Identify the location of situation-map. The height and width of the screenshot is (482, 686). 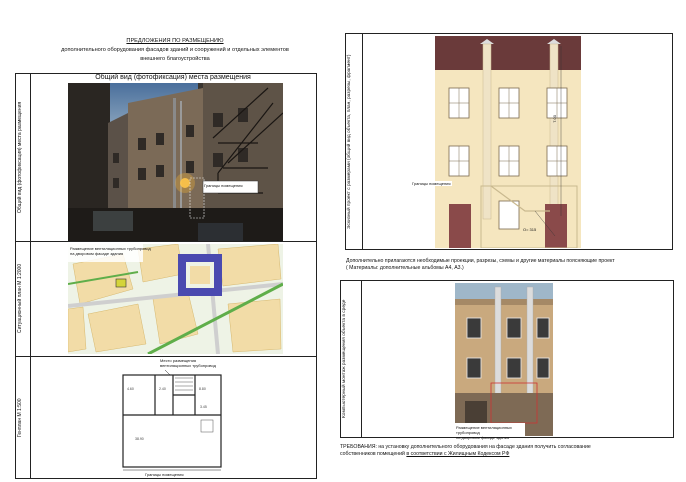
(175, 299).